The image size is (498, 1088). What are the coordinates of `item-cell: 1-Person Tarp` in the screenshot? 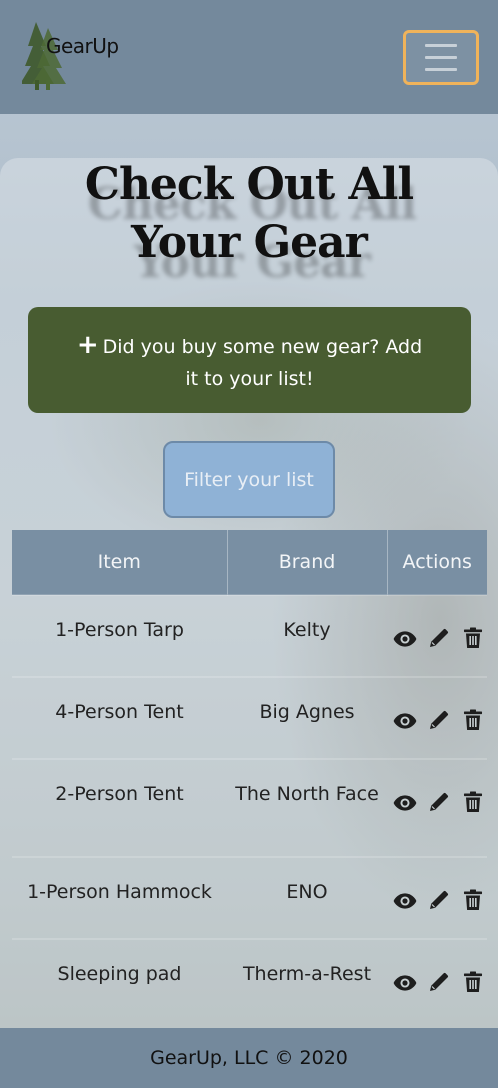 It's located at (119, 630).